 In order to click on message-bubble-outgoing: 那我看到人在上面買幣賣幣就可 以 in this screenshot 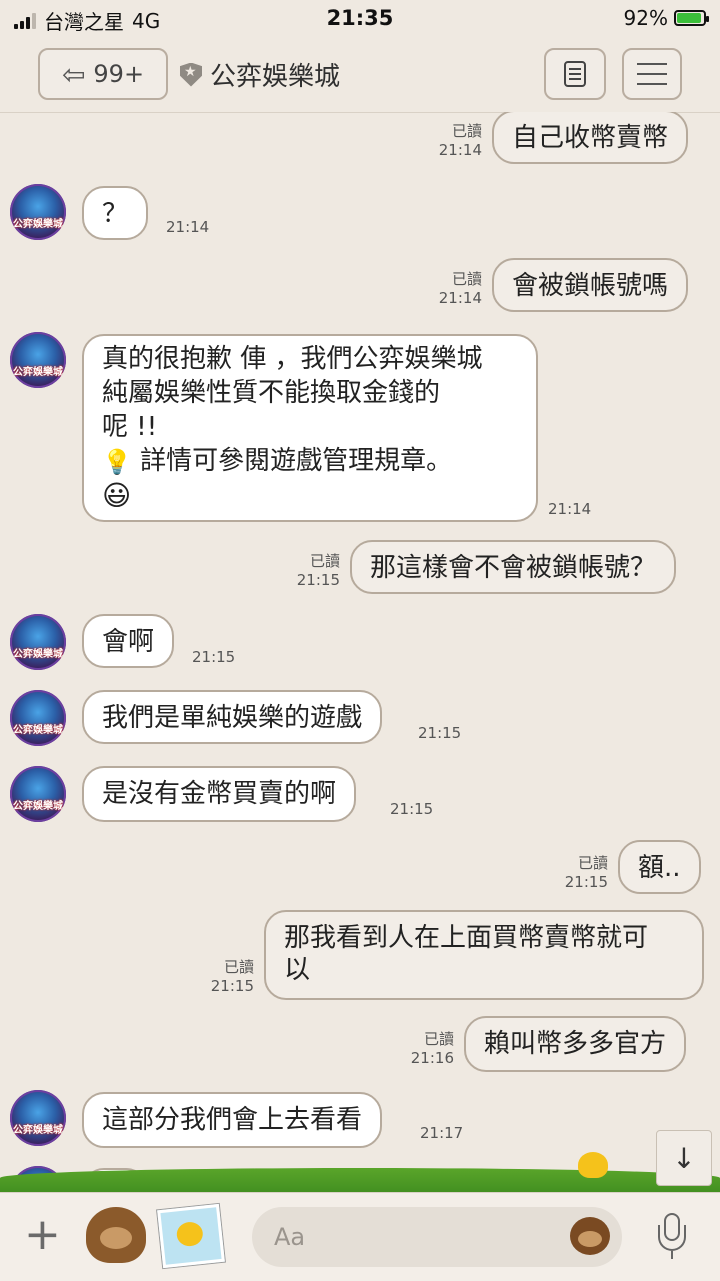, I will do `click(484, 955)`.